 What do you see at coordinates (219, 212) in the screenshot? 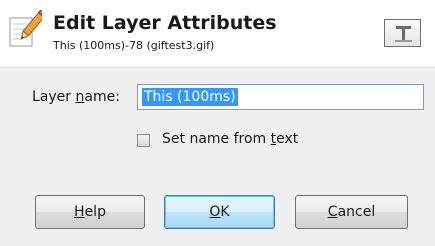
I see `ok-button: OK` at bounding box center [219, 212].